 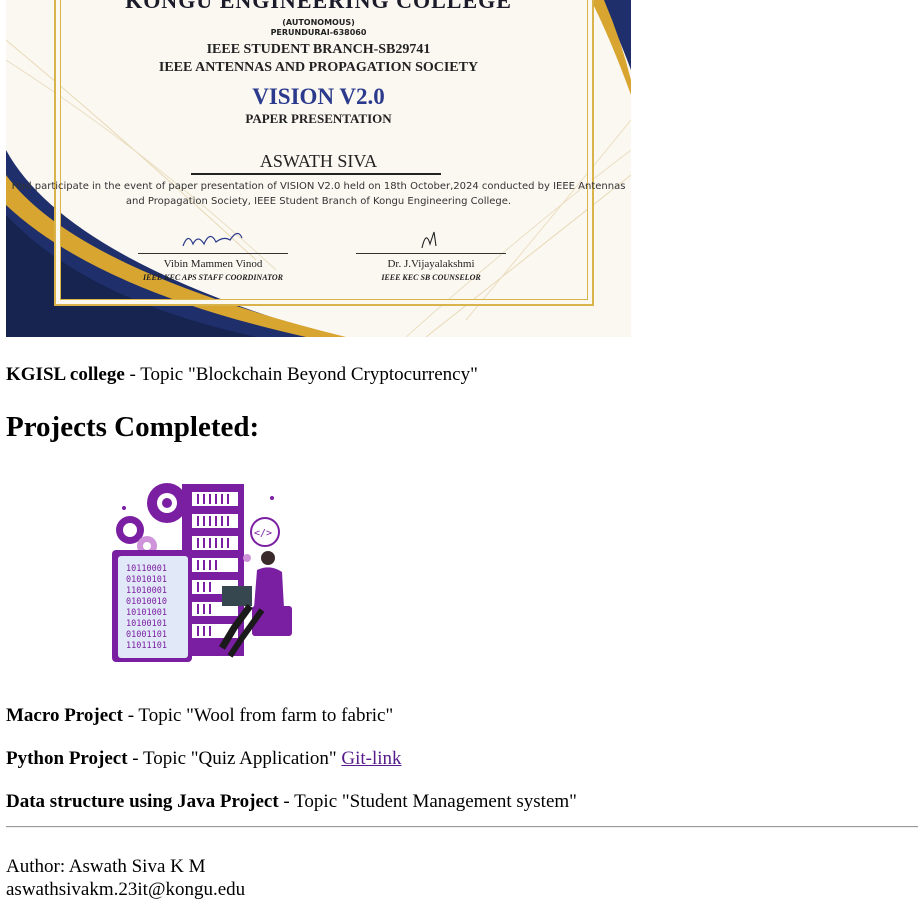 What do you see at coordinates (126, 889) in the screenshot?
I see `author-email: aswathsivakm.23it@kongu.edu` at bounding box center [126, 889].